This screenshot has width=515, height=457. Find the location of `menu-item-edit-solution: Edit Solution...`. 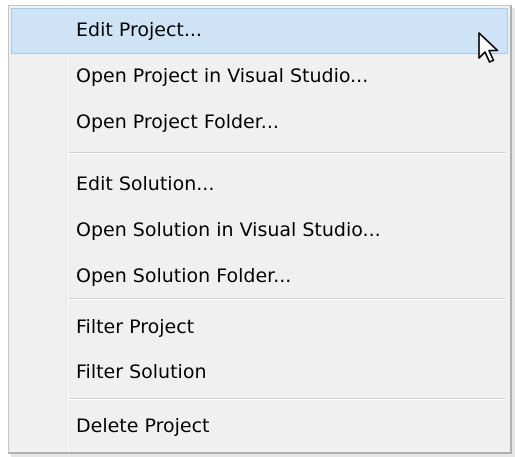

menu-item-edit-solution: Edit Solution... is located at coordinates (259, 185).